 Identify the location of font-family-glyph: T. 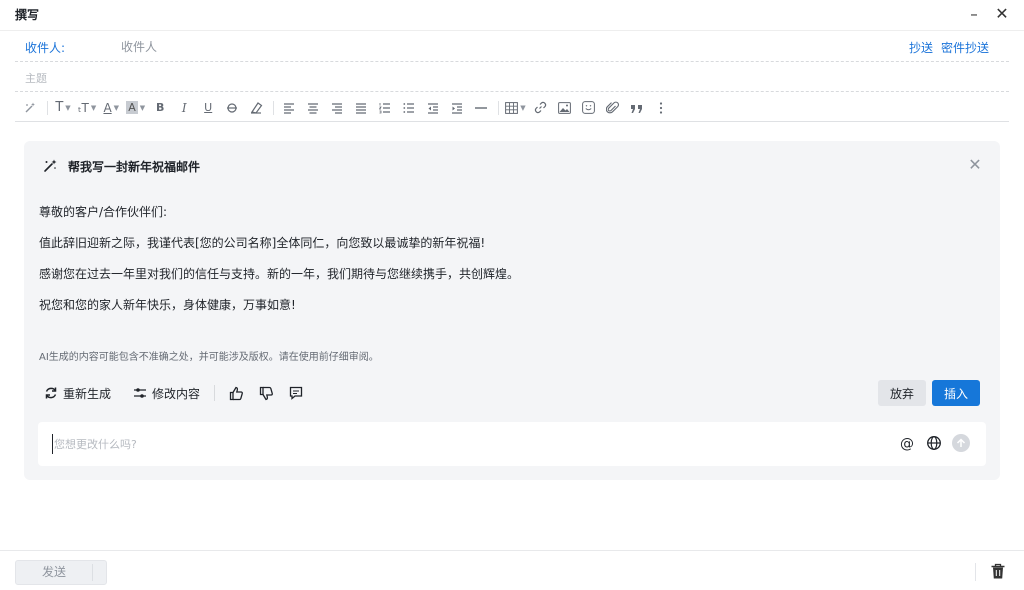
(59, 107).